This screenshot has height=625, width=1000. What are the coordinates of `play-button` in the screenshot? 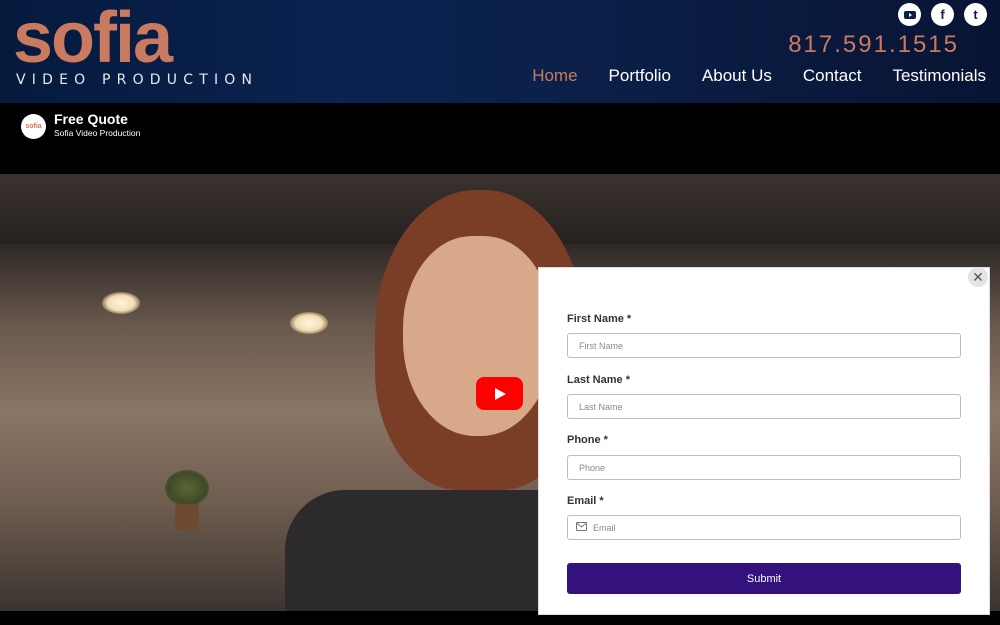 It's located at (499, 393).